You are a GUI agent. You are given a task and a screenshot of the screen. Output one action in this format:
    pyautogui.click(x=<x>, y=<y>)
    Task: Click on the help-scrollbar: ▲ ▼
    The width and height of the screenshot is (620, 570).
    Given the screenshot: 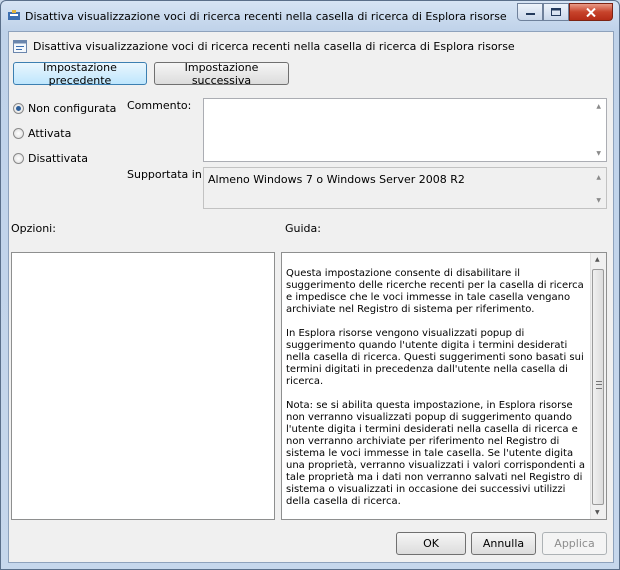 What is the action you would take?
    pyautogui.click(x=598, y=386)
    